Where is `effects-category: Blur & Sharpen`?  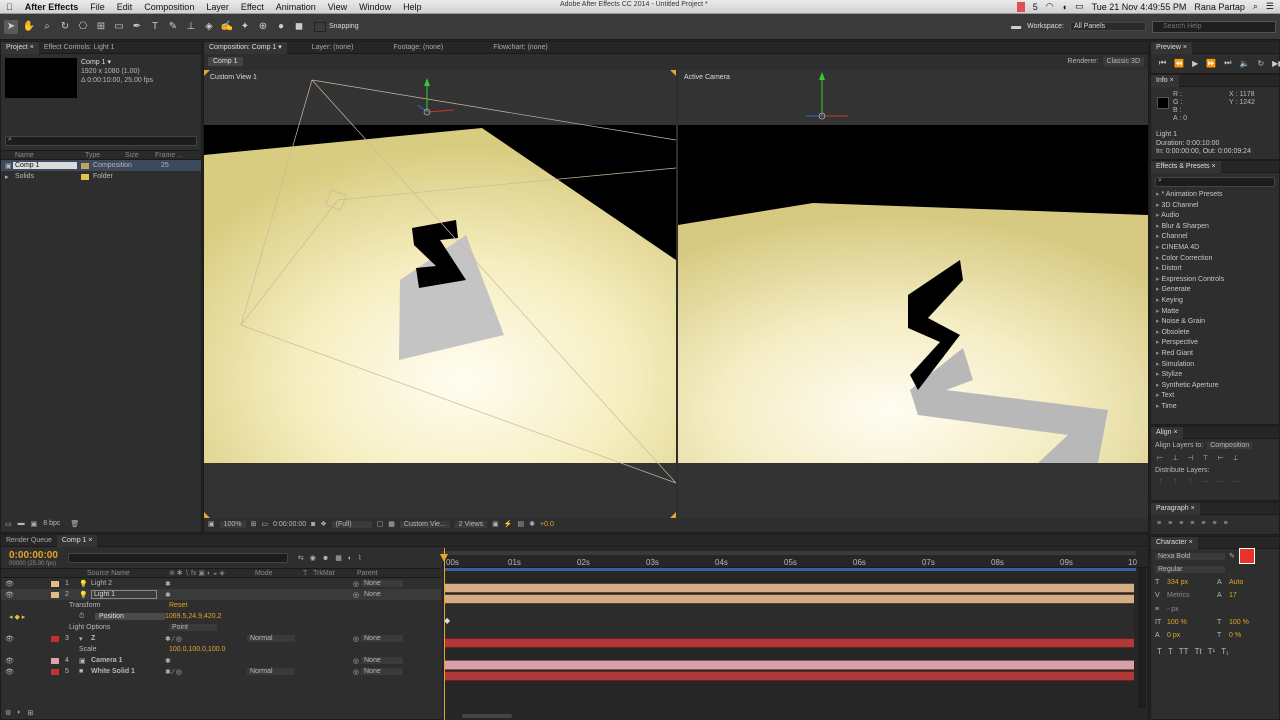
effects-category: Blur & Sharpen is located at coordinates (1217, 227).